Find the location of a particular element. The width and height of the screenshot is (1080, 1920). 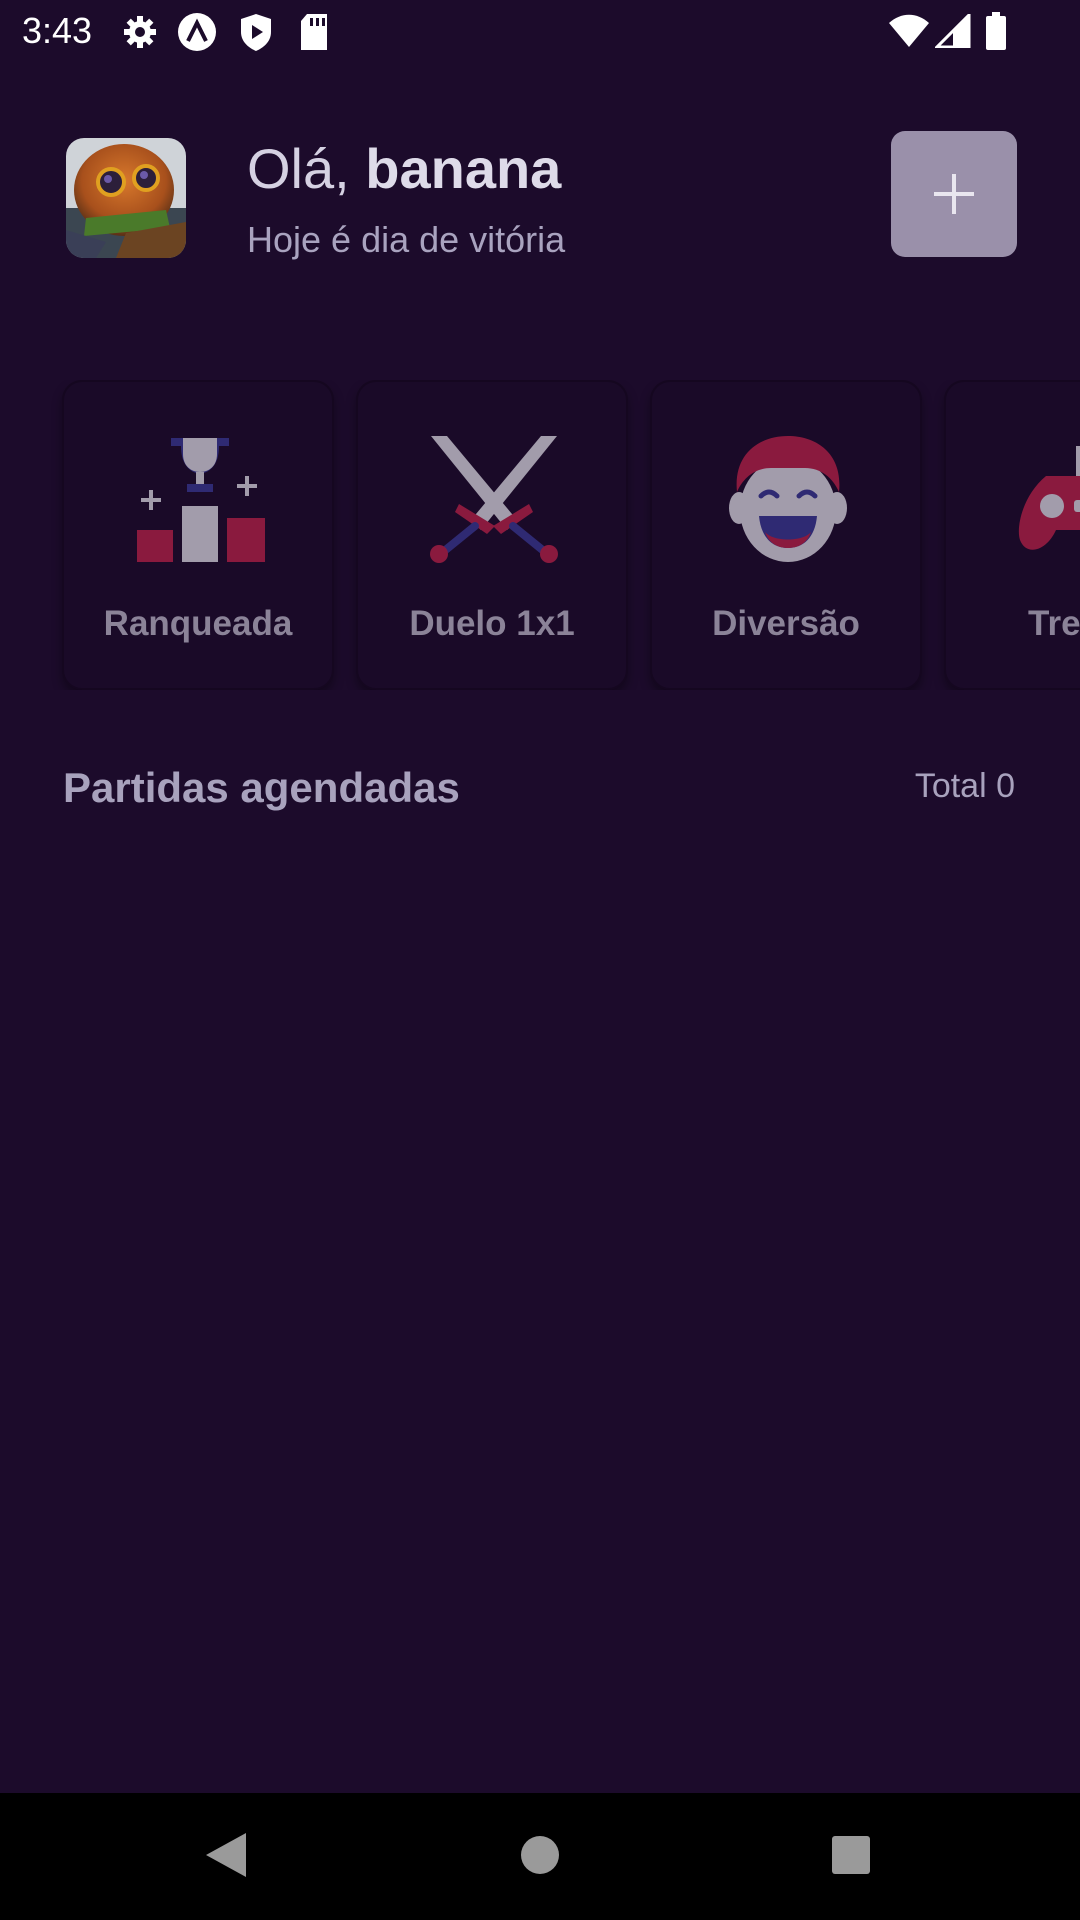

crossed-swords-icon is located at coordinates (494, 499).